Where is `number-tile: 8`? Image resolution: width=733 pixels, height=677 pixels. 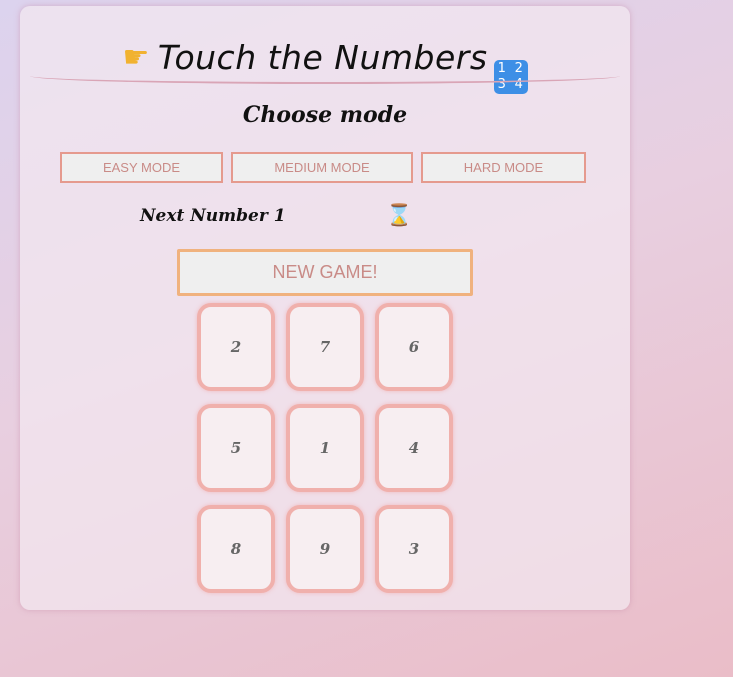 number-tile: 8 is located at coordinates (236, 549).